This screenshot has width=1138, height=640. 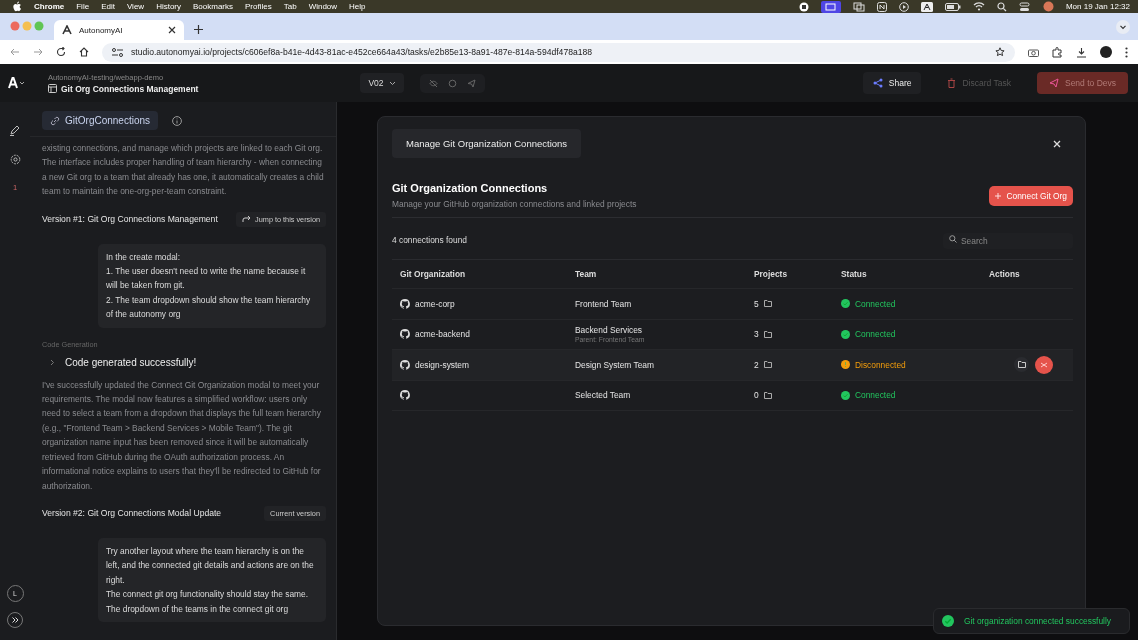 I want to click on version-dropdown: V02, so click(x=382, y=83).